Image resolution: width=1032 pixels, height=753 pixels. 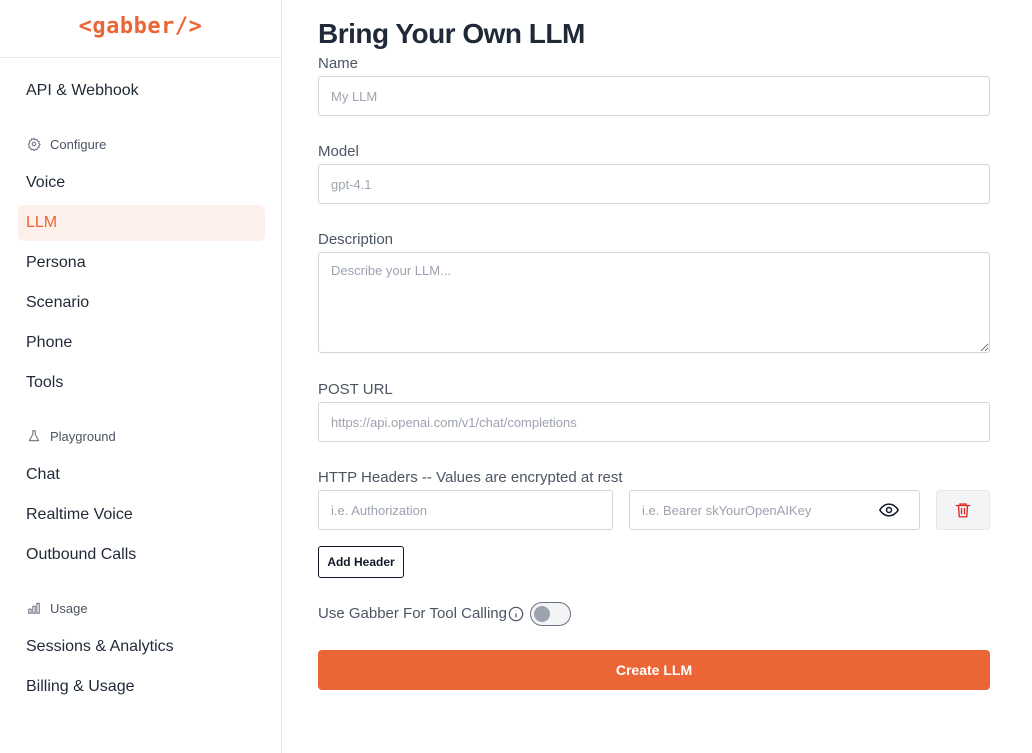 What do you see at coordinates (34, 608) in the screenshot?
I see `bar-chart-icon` at bounding box center [34, 608].